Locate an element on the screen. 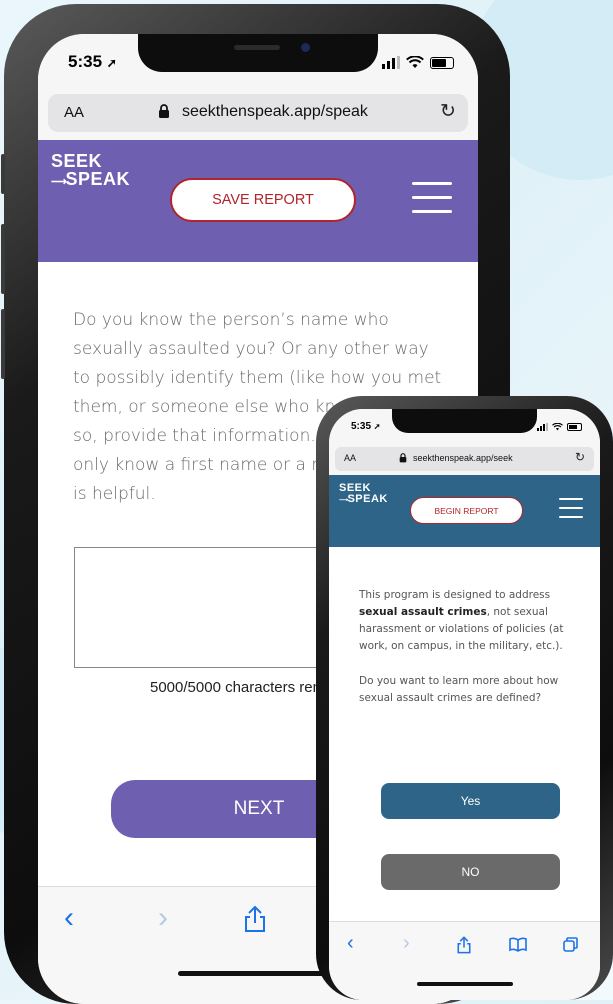  back-icon: ‹ is located at coordinates (69, 918).